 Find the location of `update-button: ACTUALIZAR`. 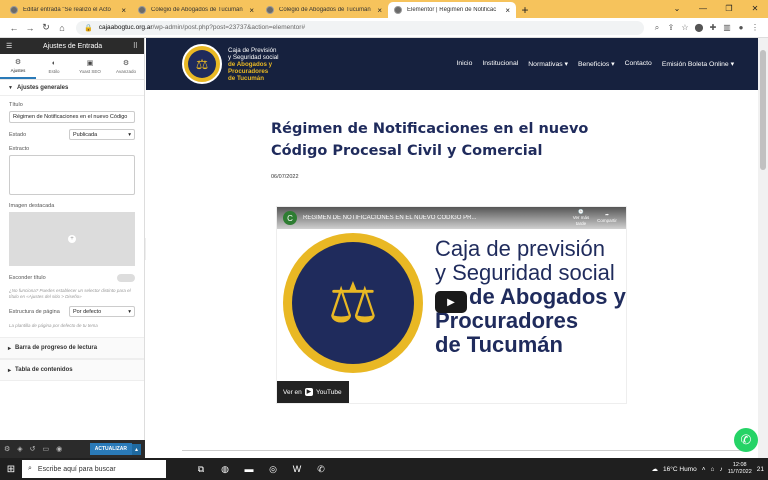

update-button: ACTUALIZAR is located at coordinates (110, 449).